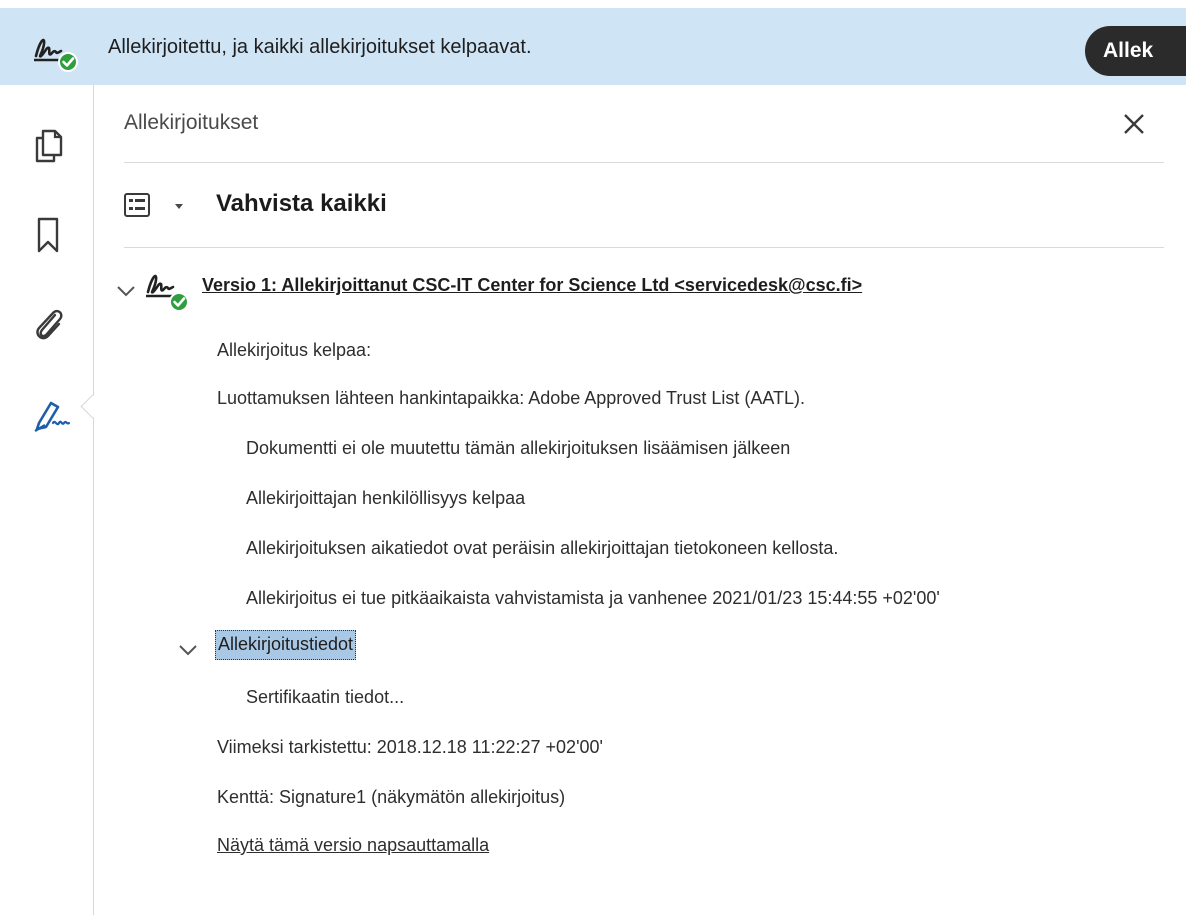  What do you see at coordinates (294, 350) in the screenshot?
I see `status-line: Allekirjoitus kelpaa:` at bounding box center [294, 350].